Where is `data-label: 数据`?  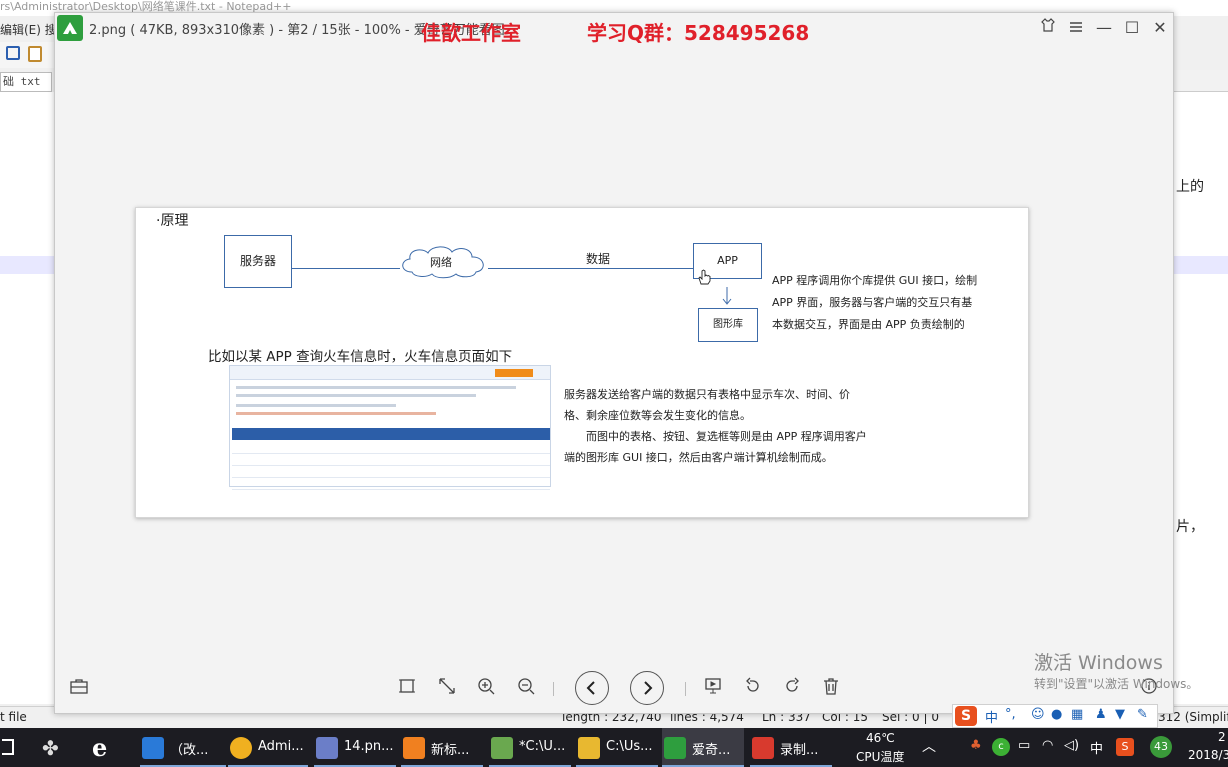
data-label: 数据 is located at coordinates (598, 259).